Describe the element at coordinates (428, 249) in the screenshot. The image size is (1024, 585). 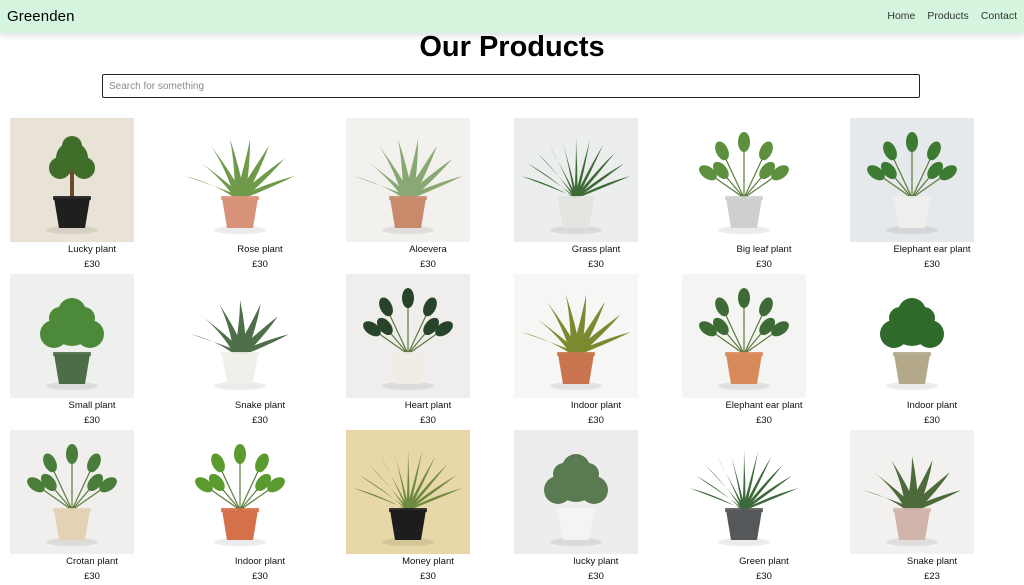
I see `product-name: Aloevera` at that location.